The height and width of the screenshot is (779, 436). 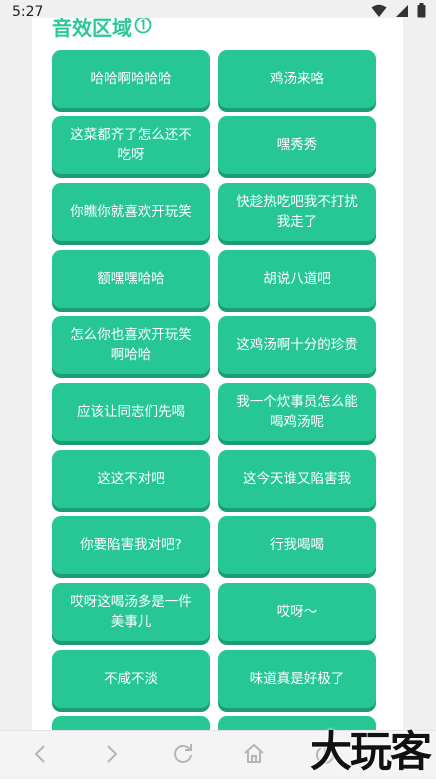 What do you see at coordinates (143, 28) in the screenshot?
I see `circled-one-icon` at bounding box center [143, 28].